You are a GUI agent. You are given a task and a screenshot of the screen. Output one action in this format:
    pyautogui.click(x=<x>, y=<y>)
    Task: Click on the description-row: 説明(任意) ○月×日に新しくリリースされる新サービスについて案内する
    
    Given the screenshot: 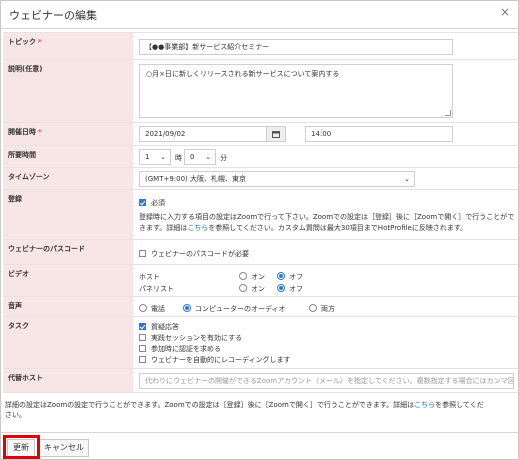 What is the action you would take?
    pyautogui.click(x=260, y=91)
    